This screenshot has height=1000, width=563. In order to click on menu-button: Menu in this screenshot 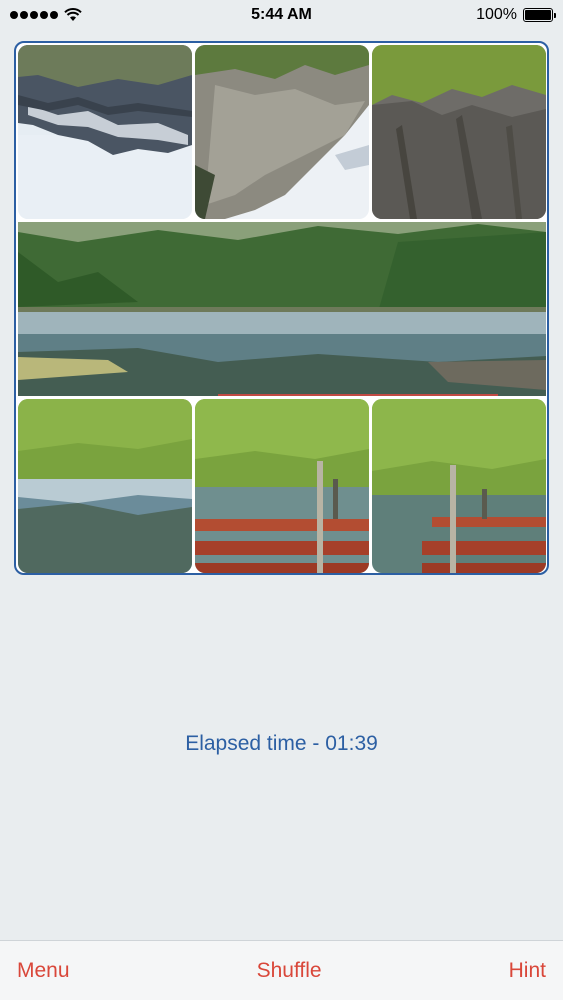, I will do `click(43, 971)`.